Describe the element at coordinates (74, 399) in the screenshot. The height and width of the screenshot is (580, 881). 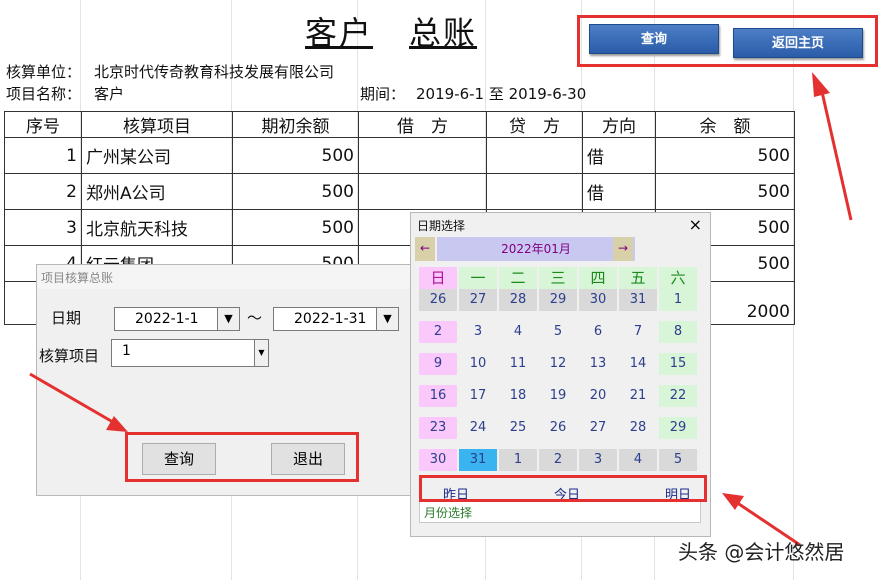
I see `arrow-to-dialog-buttons` at that location.